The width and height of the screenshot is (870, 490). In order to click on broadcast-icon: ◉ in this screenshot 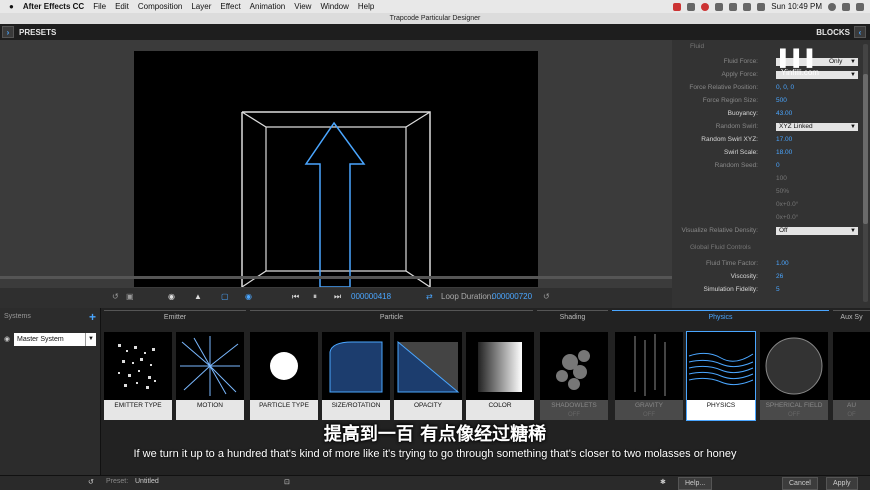, I will do `click(171, 296)`.